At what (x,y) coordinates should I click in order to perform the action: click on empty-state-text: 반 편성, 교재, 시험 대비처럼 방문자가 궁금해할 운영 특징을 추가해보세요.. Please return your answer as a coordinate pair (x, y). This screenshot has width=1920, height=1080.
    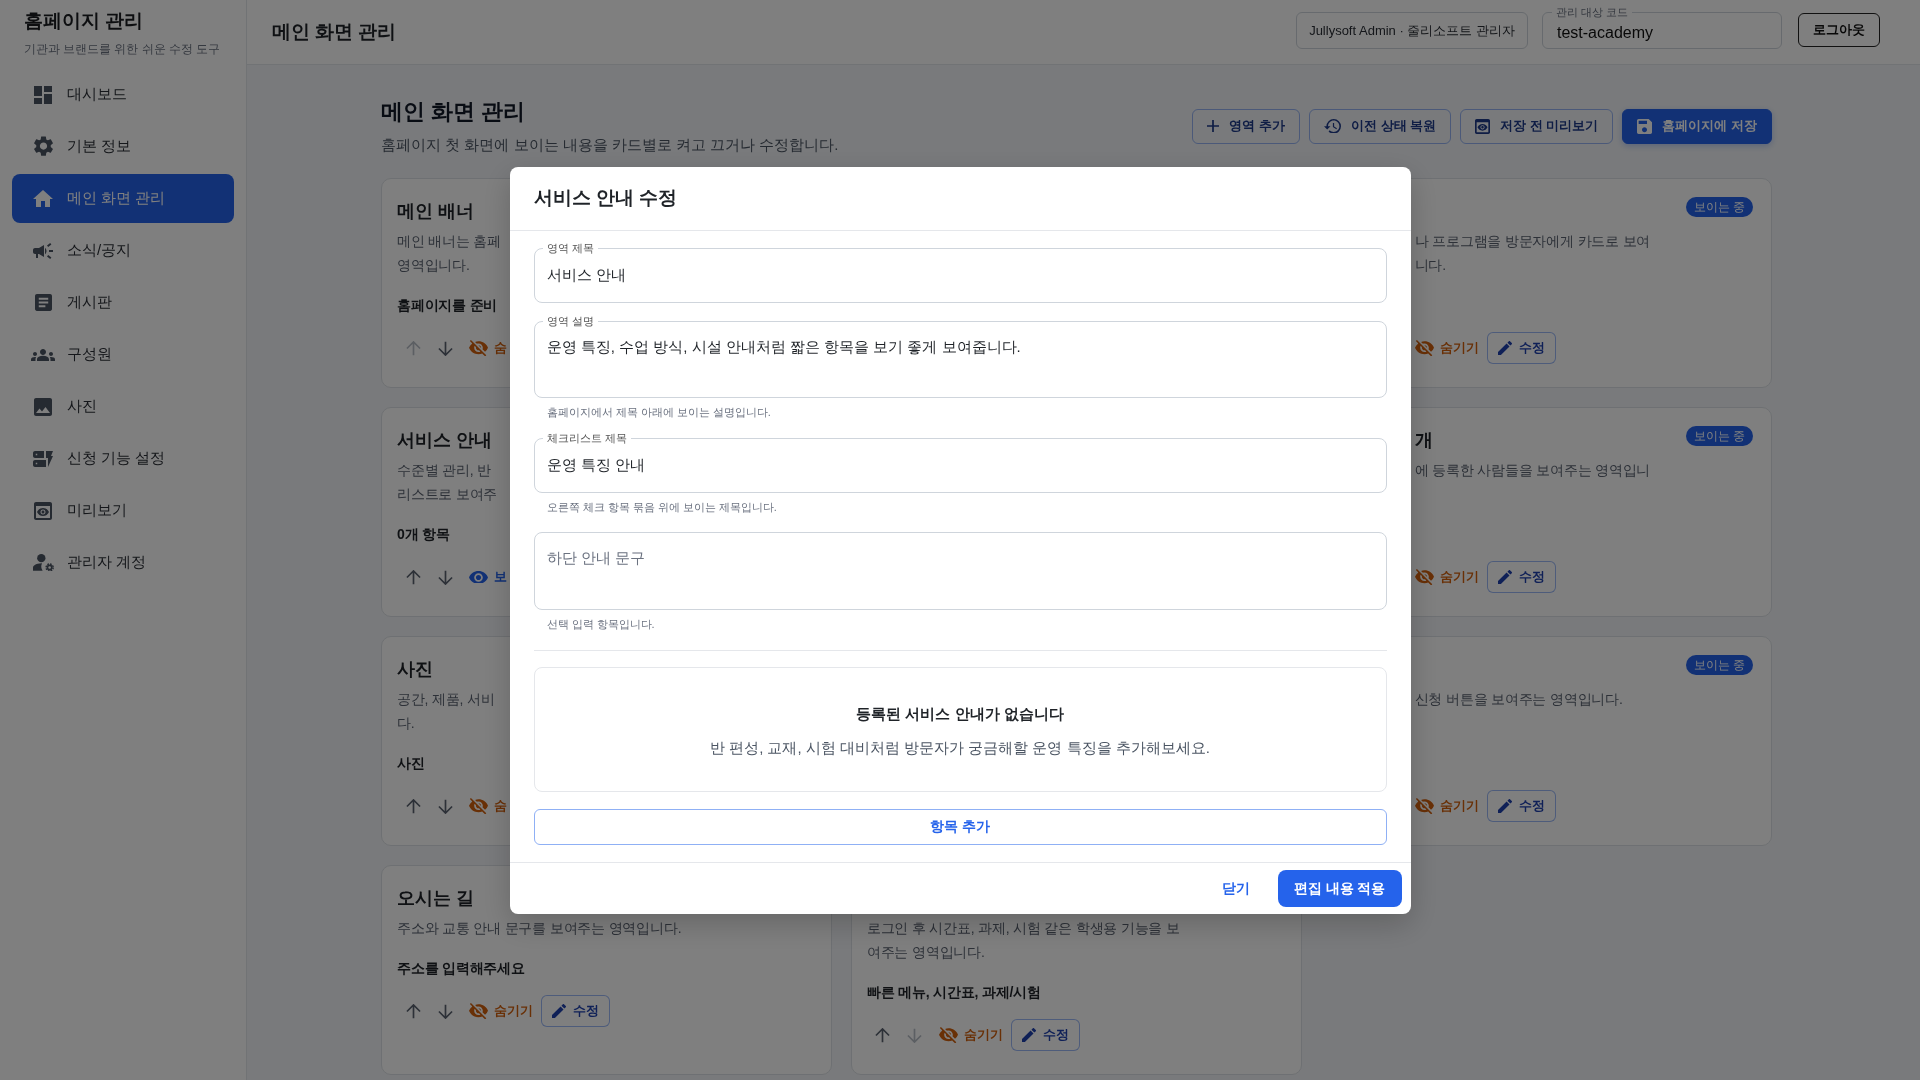
    Looking at the image, I should click on (960, 747).